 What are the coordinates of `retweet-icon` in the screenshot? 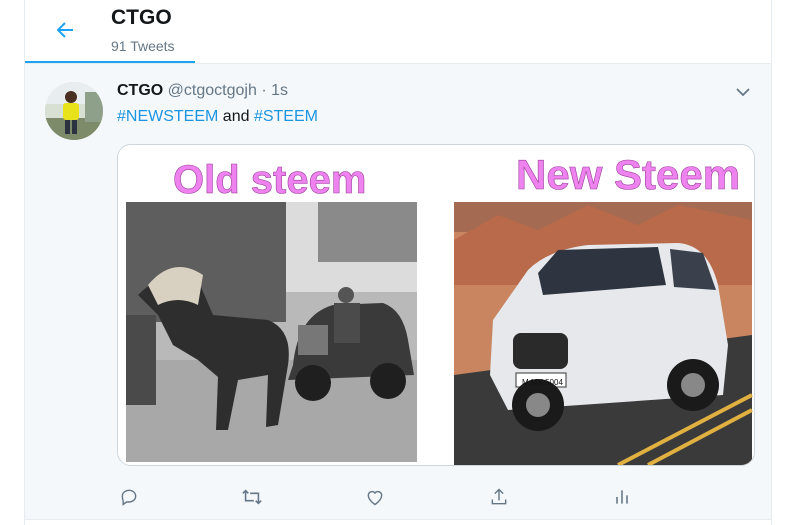 It's located at (252, 497).